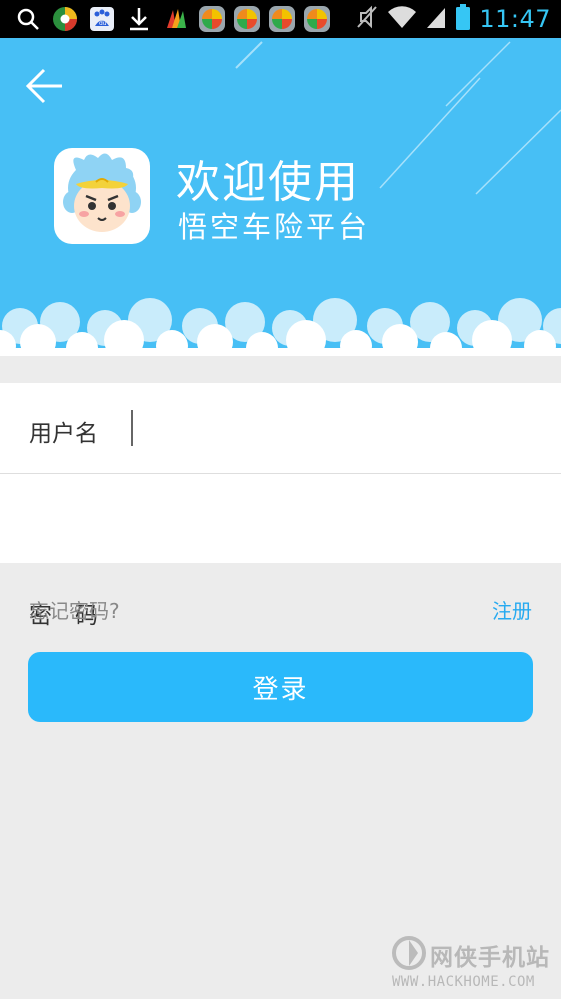 The width and height of the screenshot is (561, 999). I want to click on baidu-icon-text: du, so click(103, 23).